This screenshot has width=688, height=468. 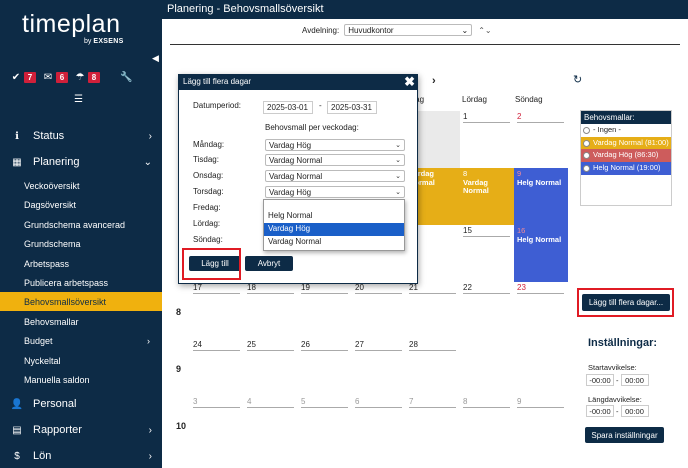 What do you see at coordinates (288, 107) in the screenshot?
I see `date-from-input: 2025-03-01` at bounding box center [288, 107].